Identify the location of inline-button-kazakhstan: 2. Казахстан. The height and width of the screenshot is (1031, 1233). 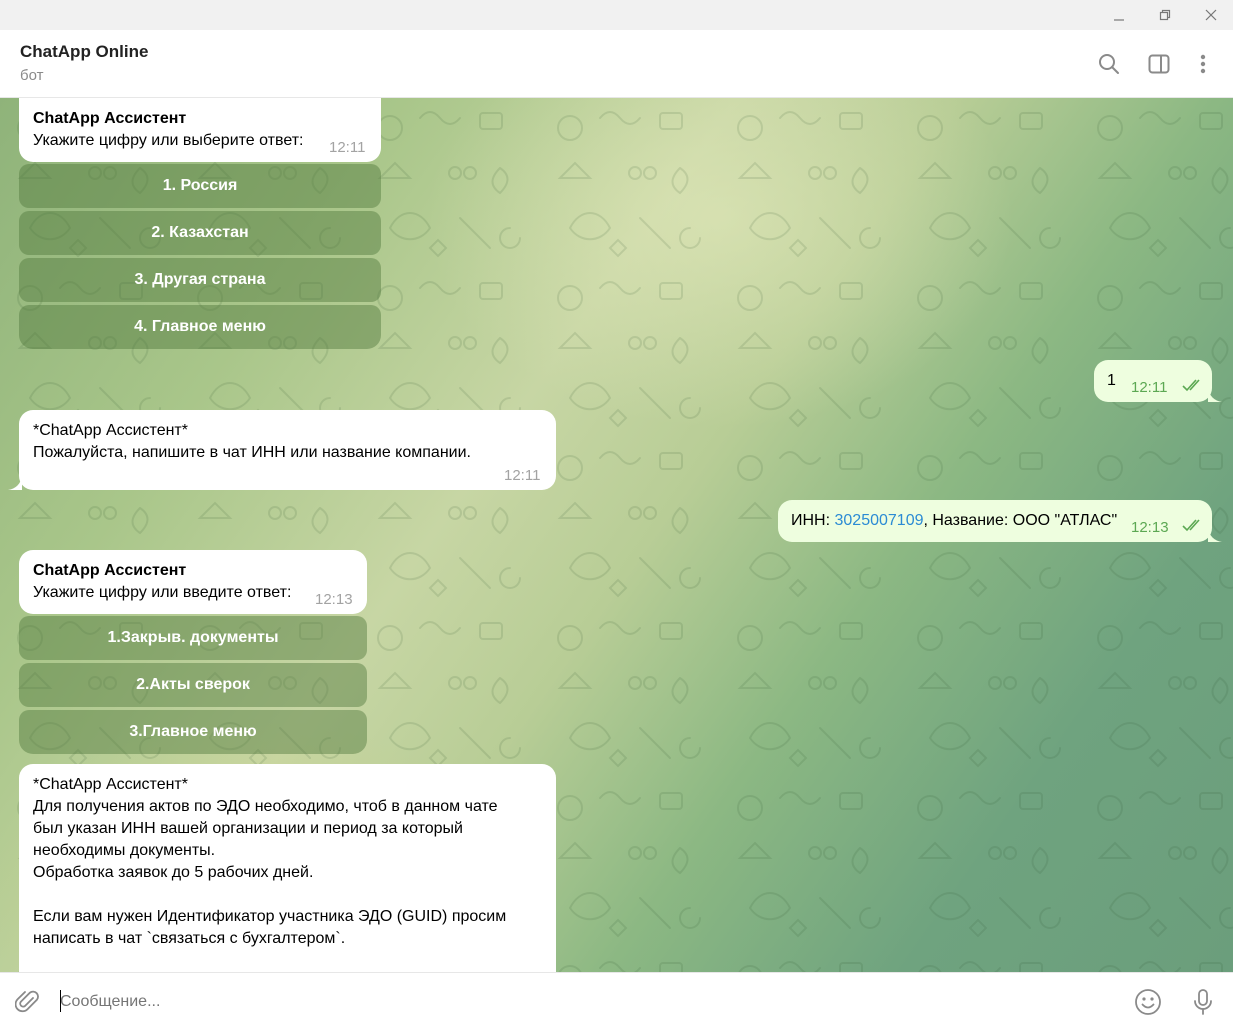
(200, 233).